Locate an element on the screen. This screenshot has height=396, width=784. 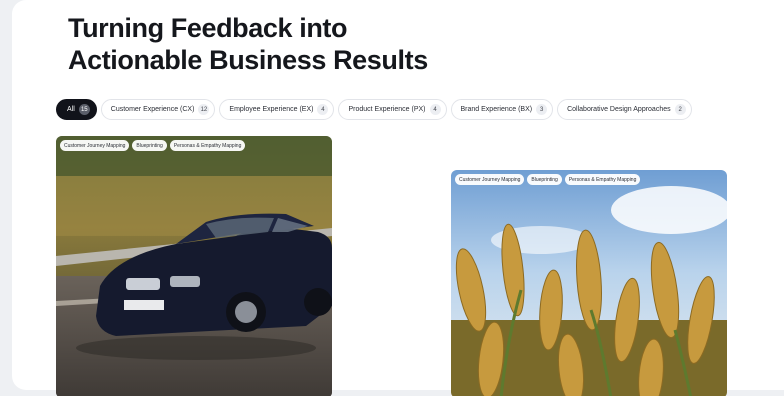
filter-chip-count: 3 is located at coordinates (542, 109).